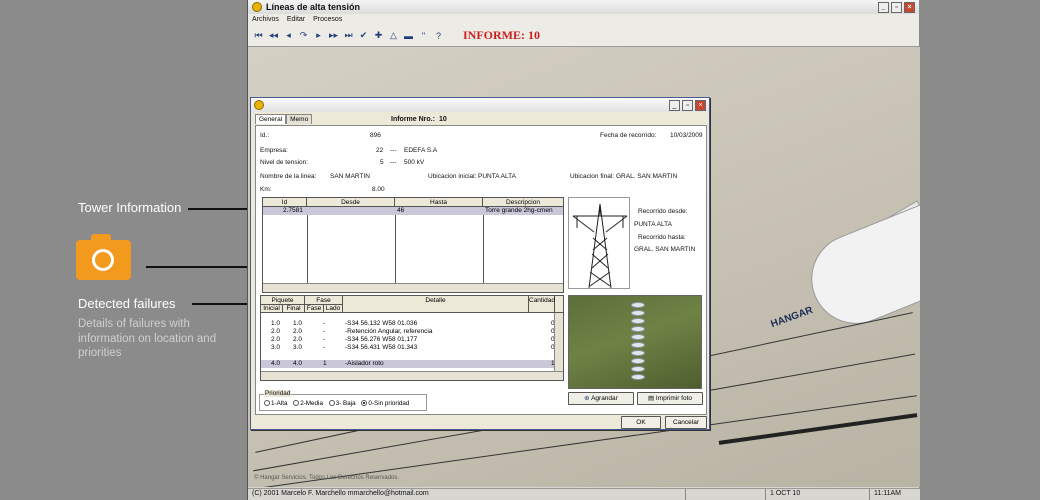 Image resolution: width=1040 pixels, height=500 pixels. What do you see at coordinates (303, 35) in the screenshot?
I see `refresh-icon: ↷` at bounding box center [303, 35].